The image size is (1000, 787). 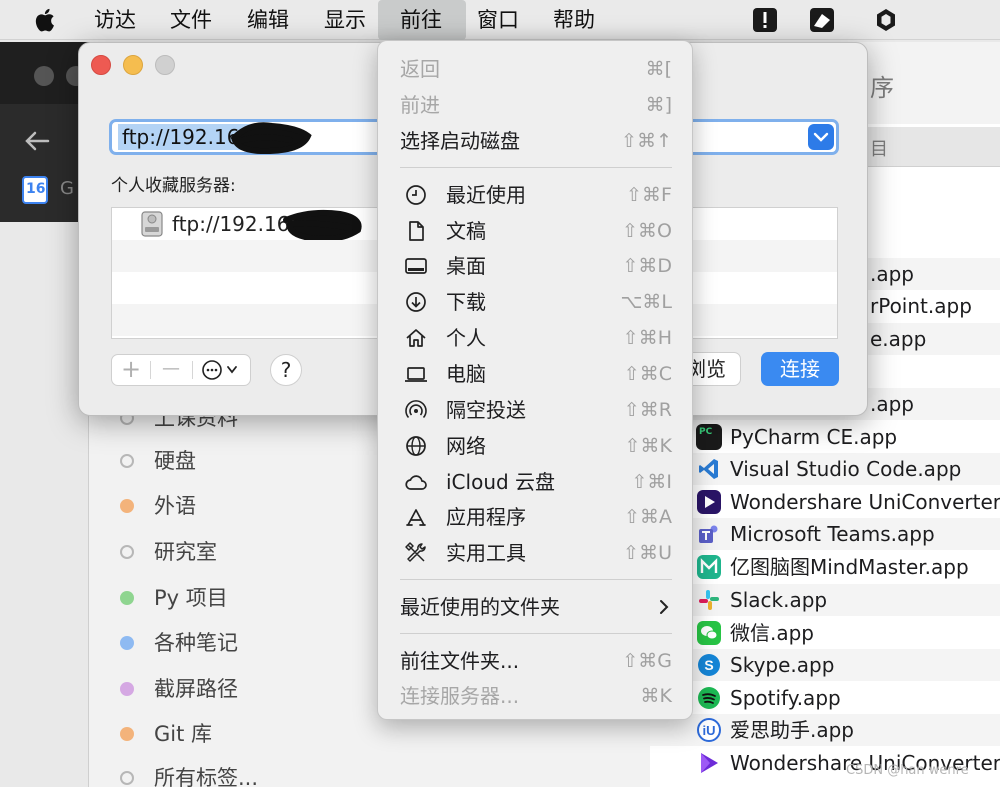 I want to click on menu-window: 窗口, so click(x=498, y=20).